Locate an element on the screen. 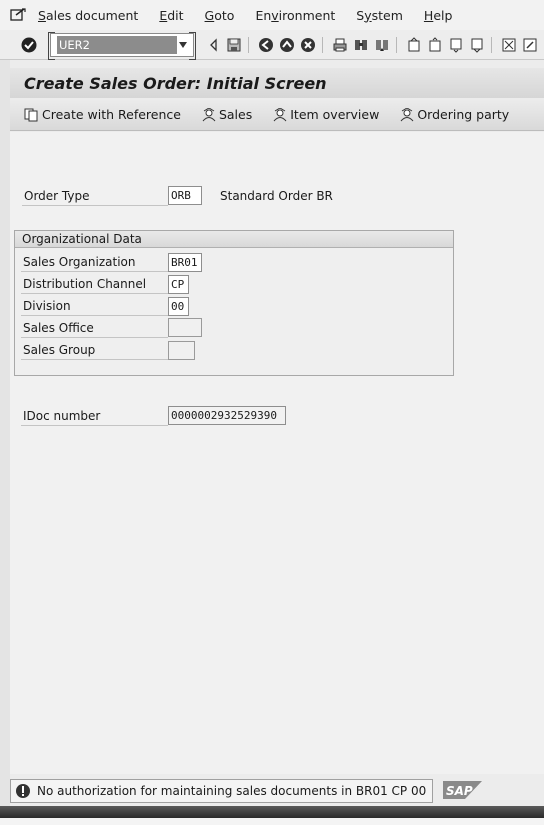  menu-edit: Edit is located at coordinates (171, 15).